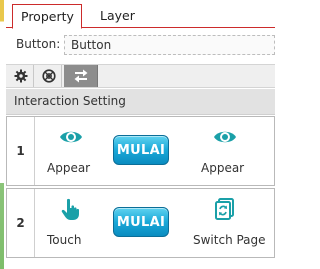 The height and width of the screenshot is (269, 320). Describe the element at coordinates (21, 151) in the screenshot. I see `interaction-index: 1` at that location.